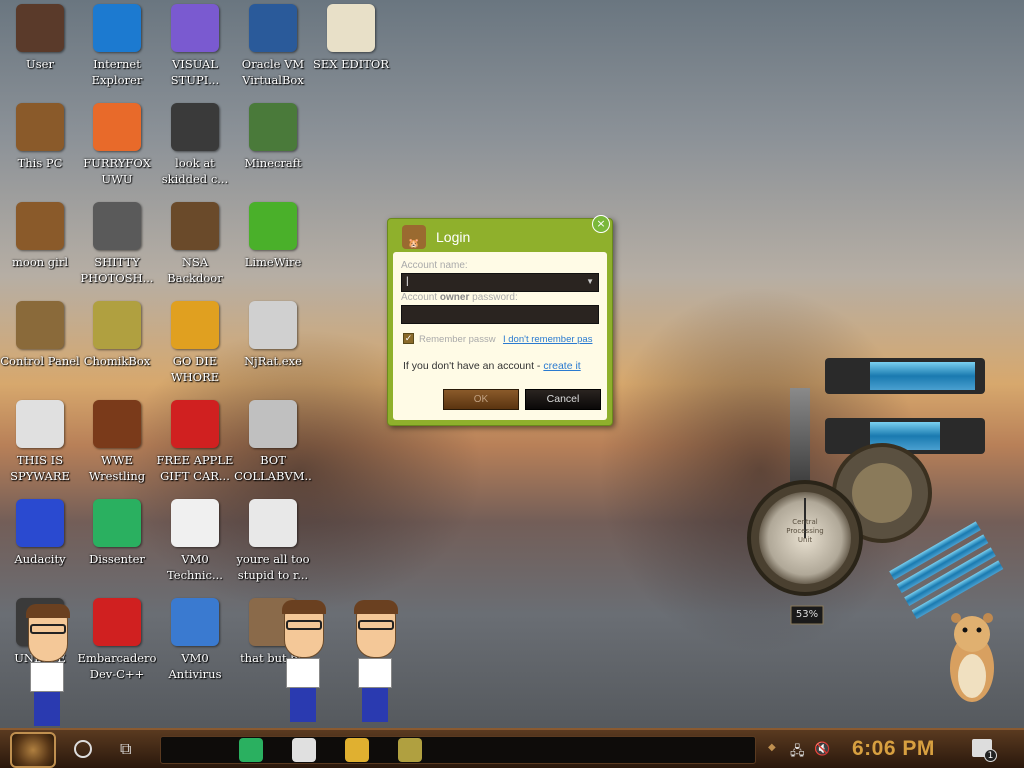 The width and height of the screenshot is (1024, 768). Describe the element at coordinates (195, 666) in the screenshot. I see `desktop-icon-label: VM0 Antivirus` at that location.